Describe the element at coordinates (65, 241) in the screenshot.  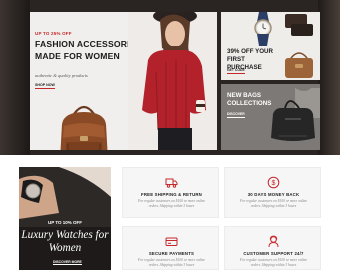
I see `luxury-title: Luxury Watches for Women` at that location.